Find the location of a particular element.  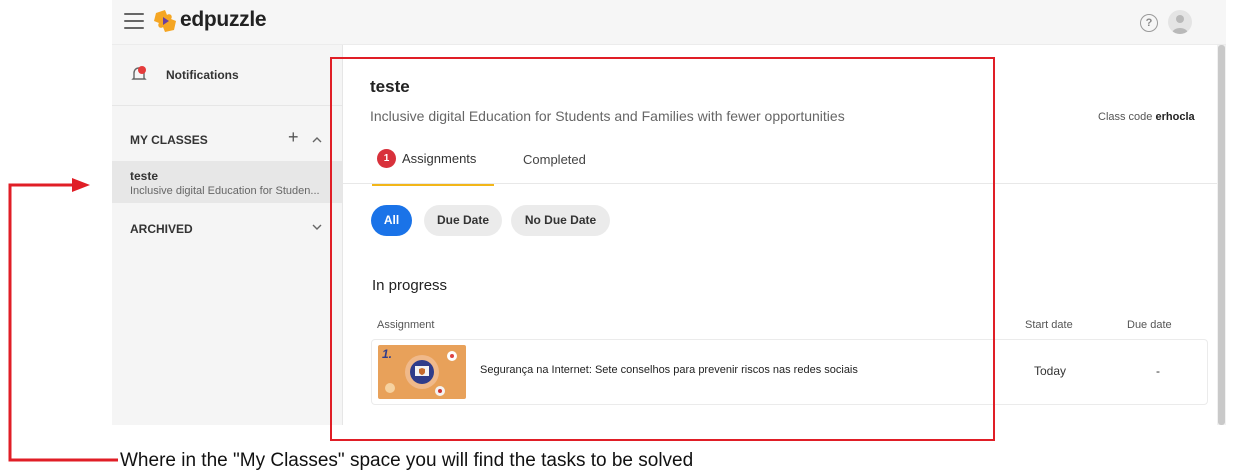

class-code-value: erhocla is located at coordinates (1175, 117).